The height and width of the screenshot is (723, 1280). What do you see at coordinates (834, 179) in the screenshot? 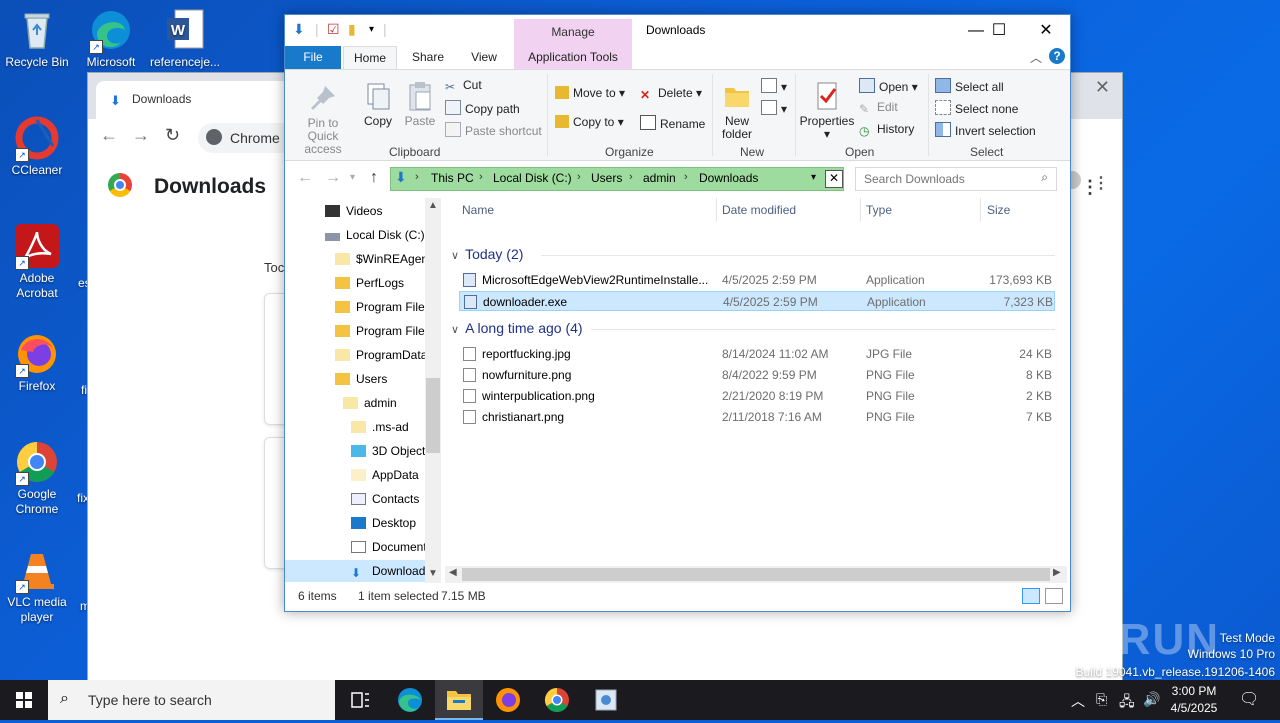
I see `clear-address-icon: ✕` at bounding box center [834, 179].